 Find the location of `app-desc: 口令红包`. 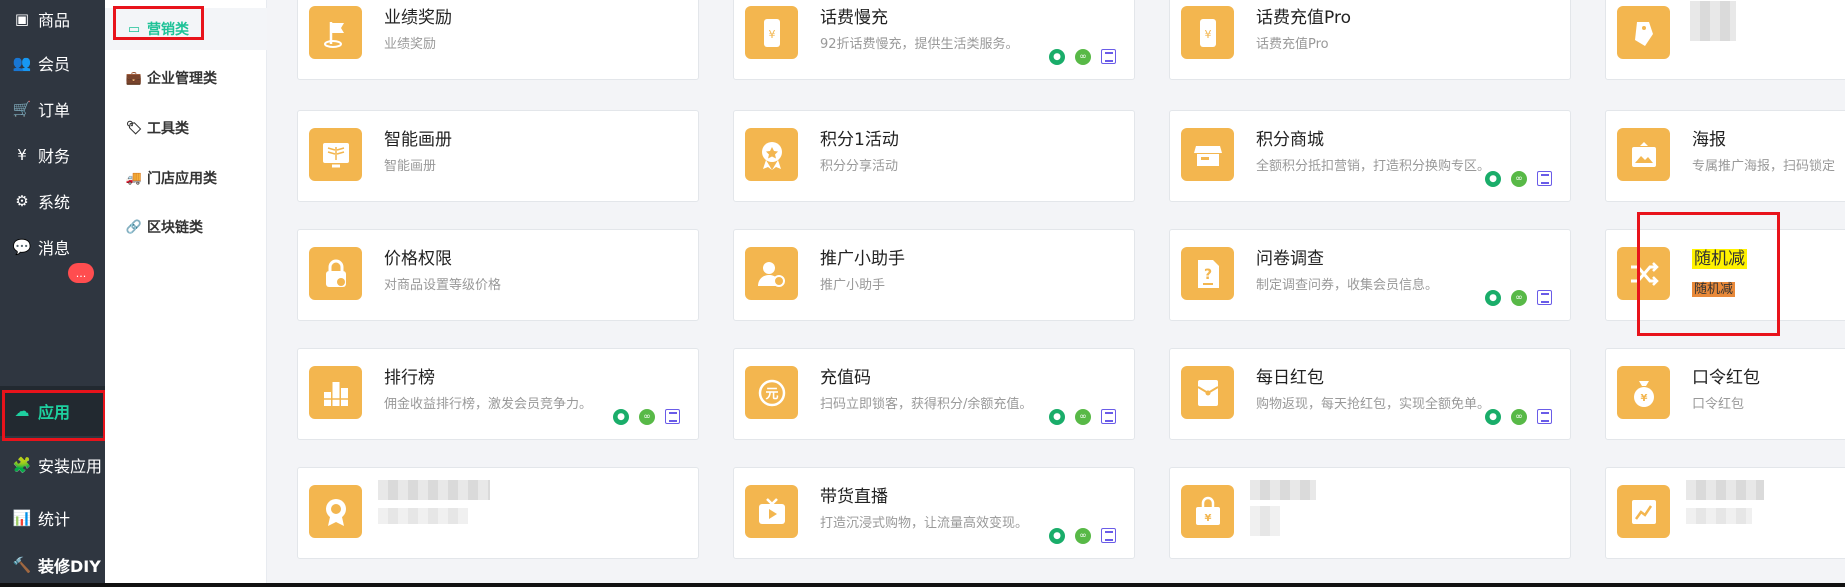

app-desc: 口令红包 is located at coordinates (1718, 404).